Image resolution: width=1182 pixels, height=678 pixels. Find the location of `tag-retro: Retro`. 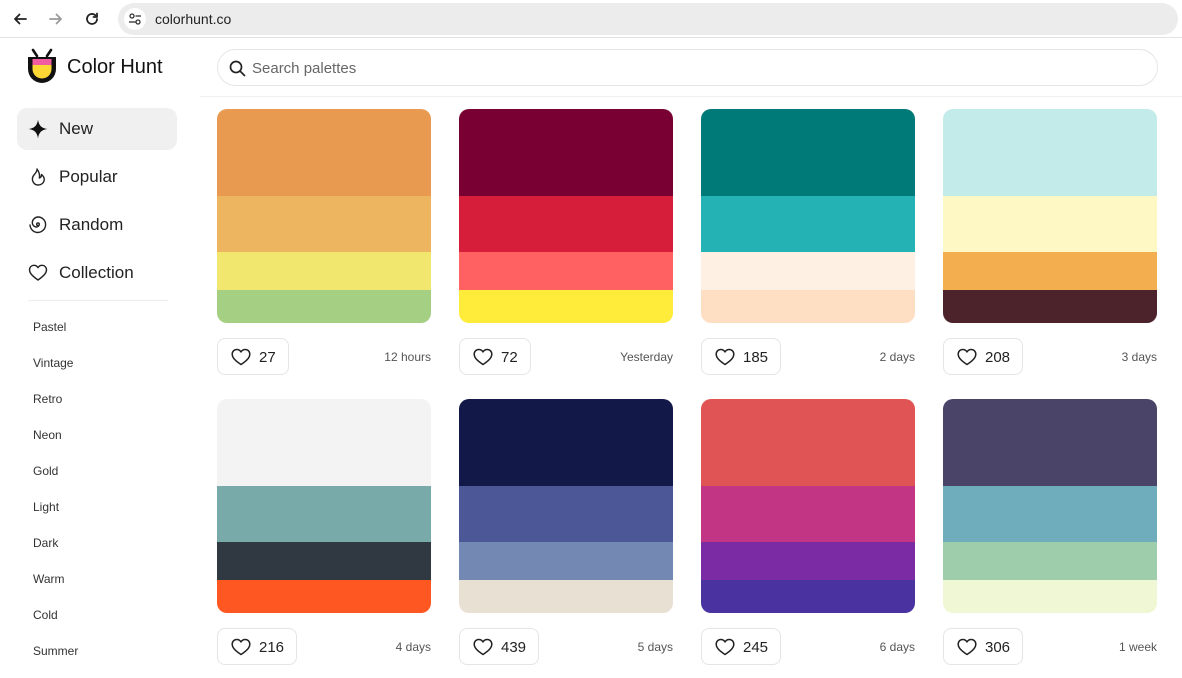

tag-retro: Retro is located at coordinates (47, 399).